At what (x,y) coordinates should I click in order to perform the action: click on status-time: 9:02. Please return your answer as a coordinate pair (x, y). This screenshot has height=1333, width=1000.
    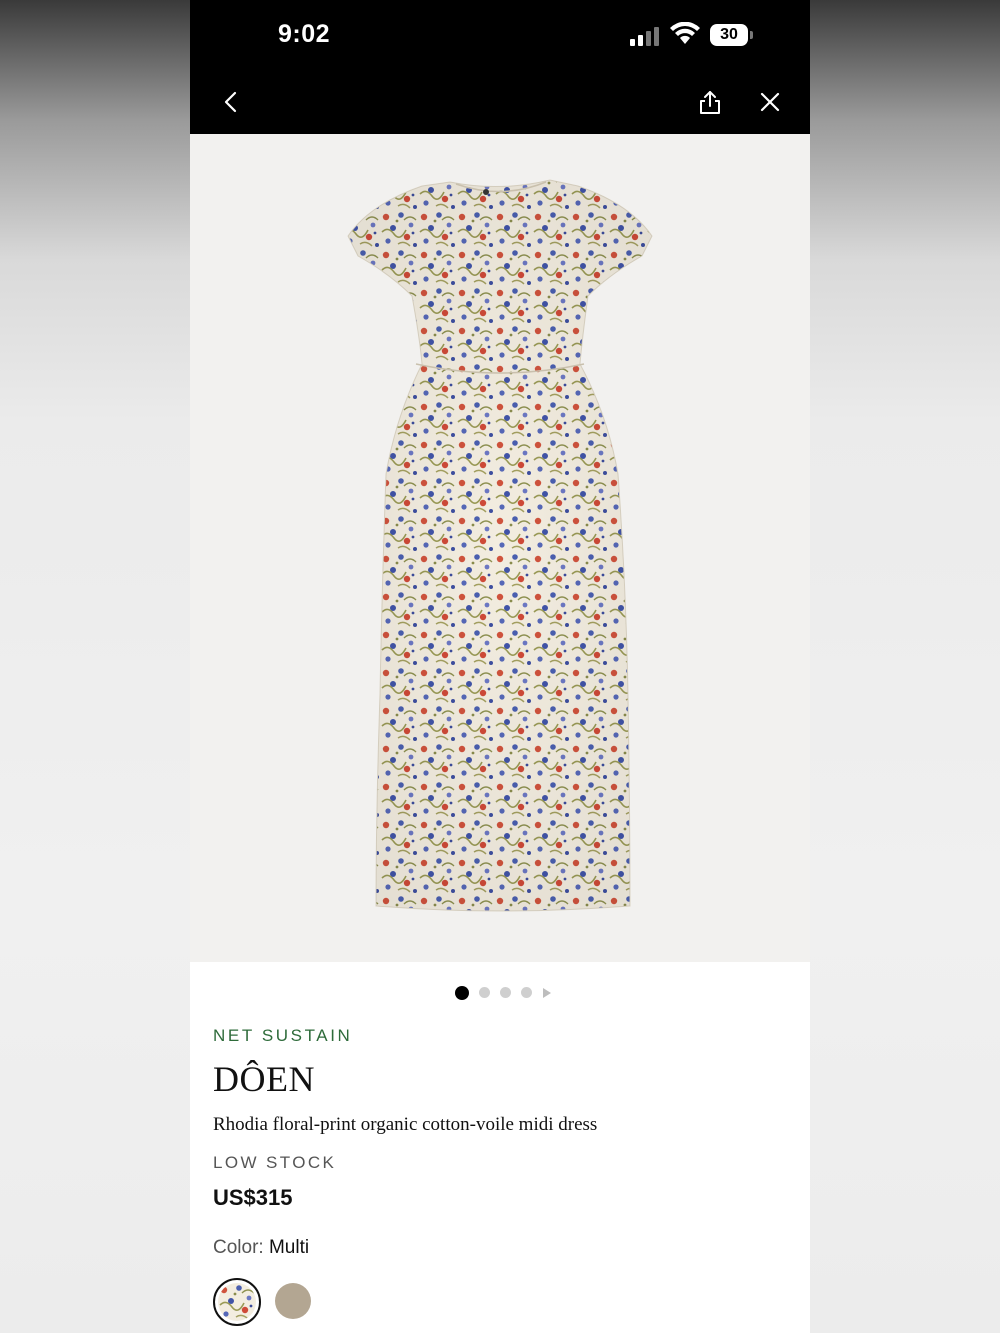
    Looking at the image, I should click on (304, 34).